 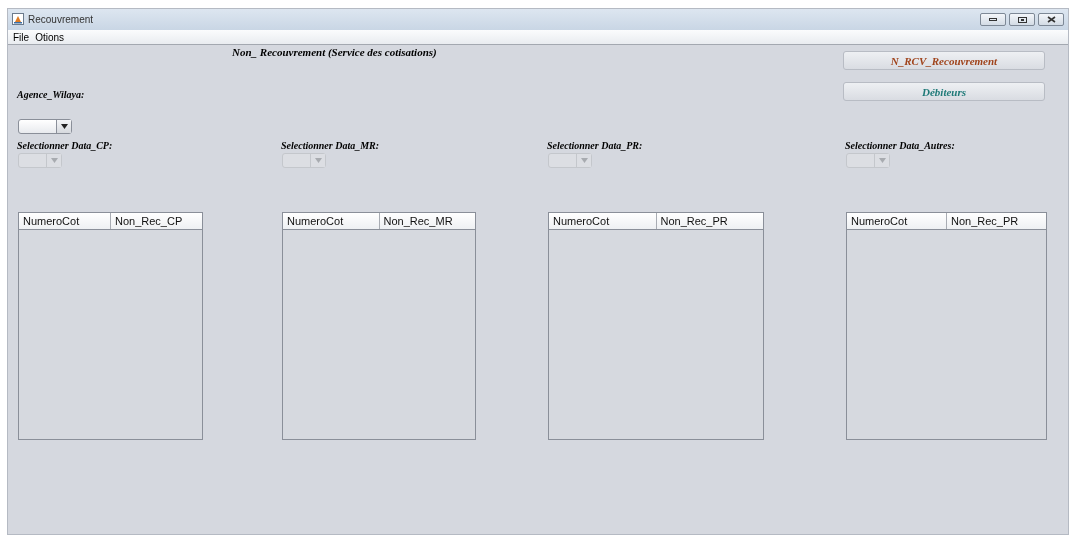 I want to click on action-button: Débiteurs, so click(x=944, y=91).